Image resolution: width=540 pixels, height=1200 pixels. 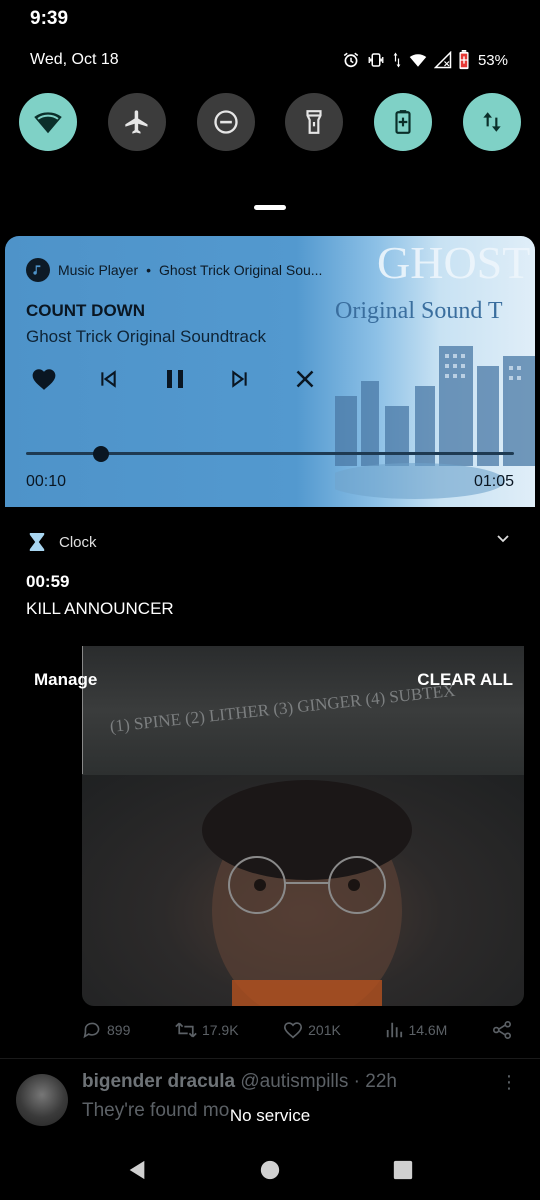 I want to click on heart-outline-icon, so click(x=293, y=1030).